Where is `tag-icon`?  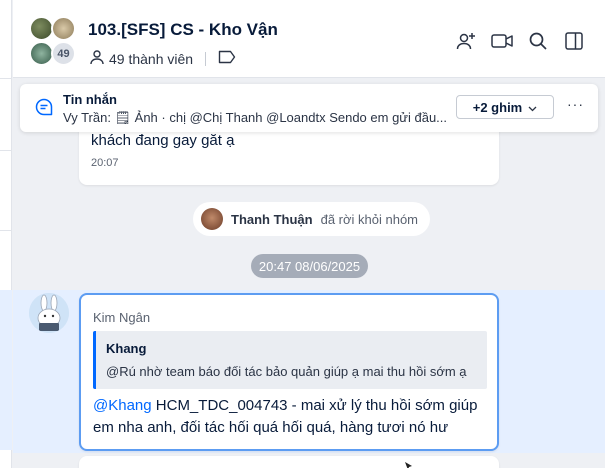 tag-icon is located at coordinates (227, 58).